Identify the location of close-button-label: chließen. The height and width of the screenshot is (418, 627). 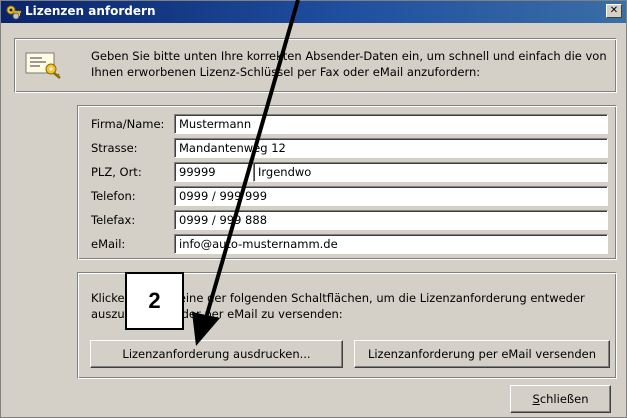
(564, 399).